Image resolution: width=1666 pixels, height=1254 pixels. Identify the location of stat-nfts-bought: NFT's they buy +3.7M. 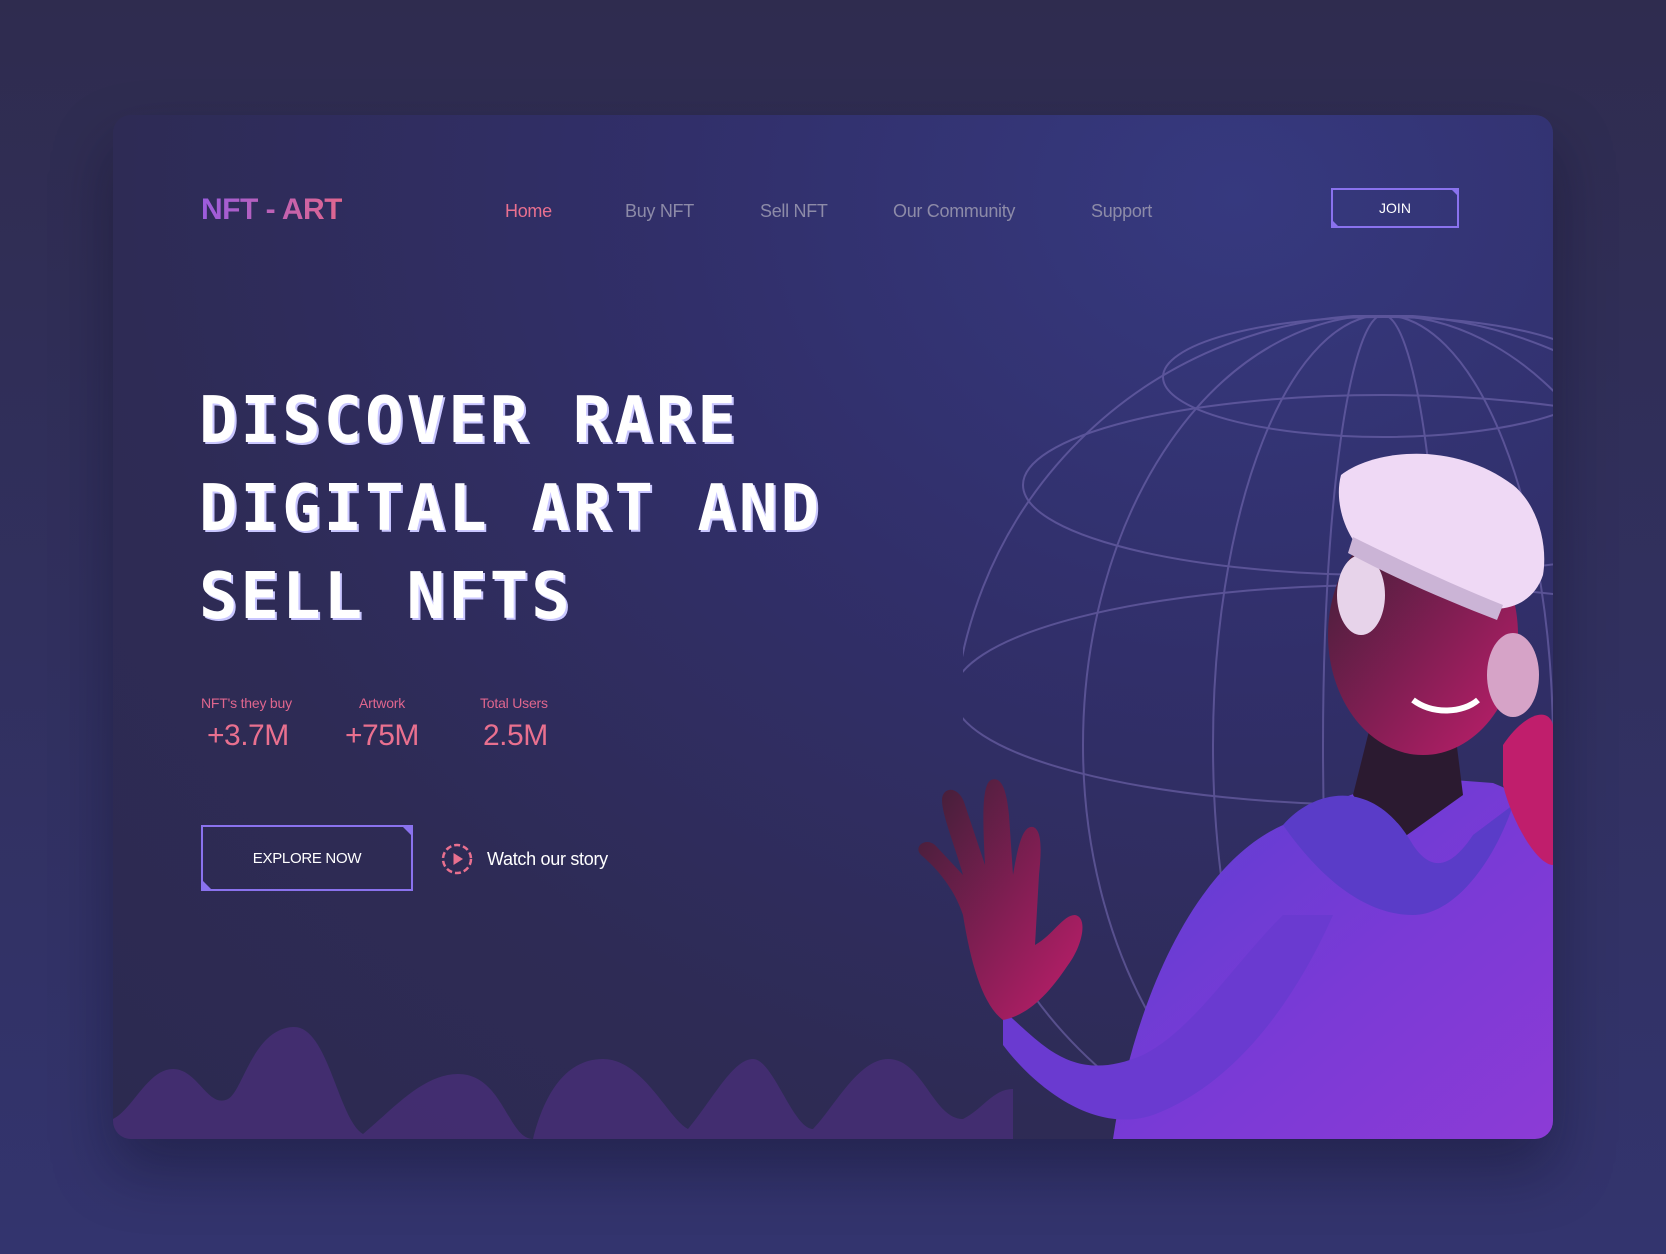
(246, 724).